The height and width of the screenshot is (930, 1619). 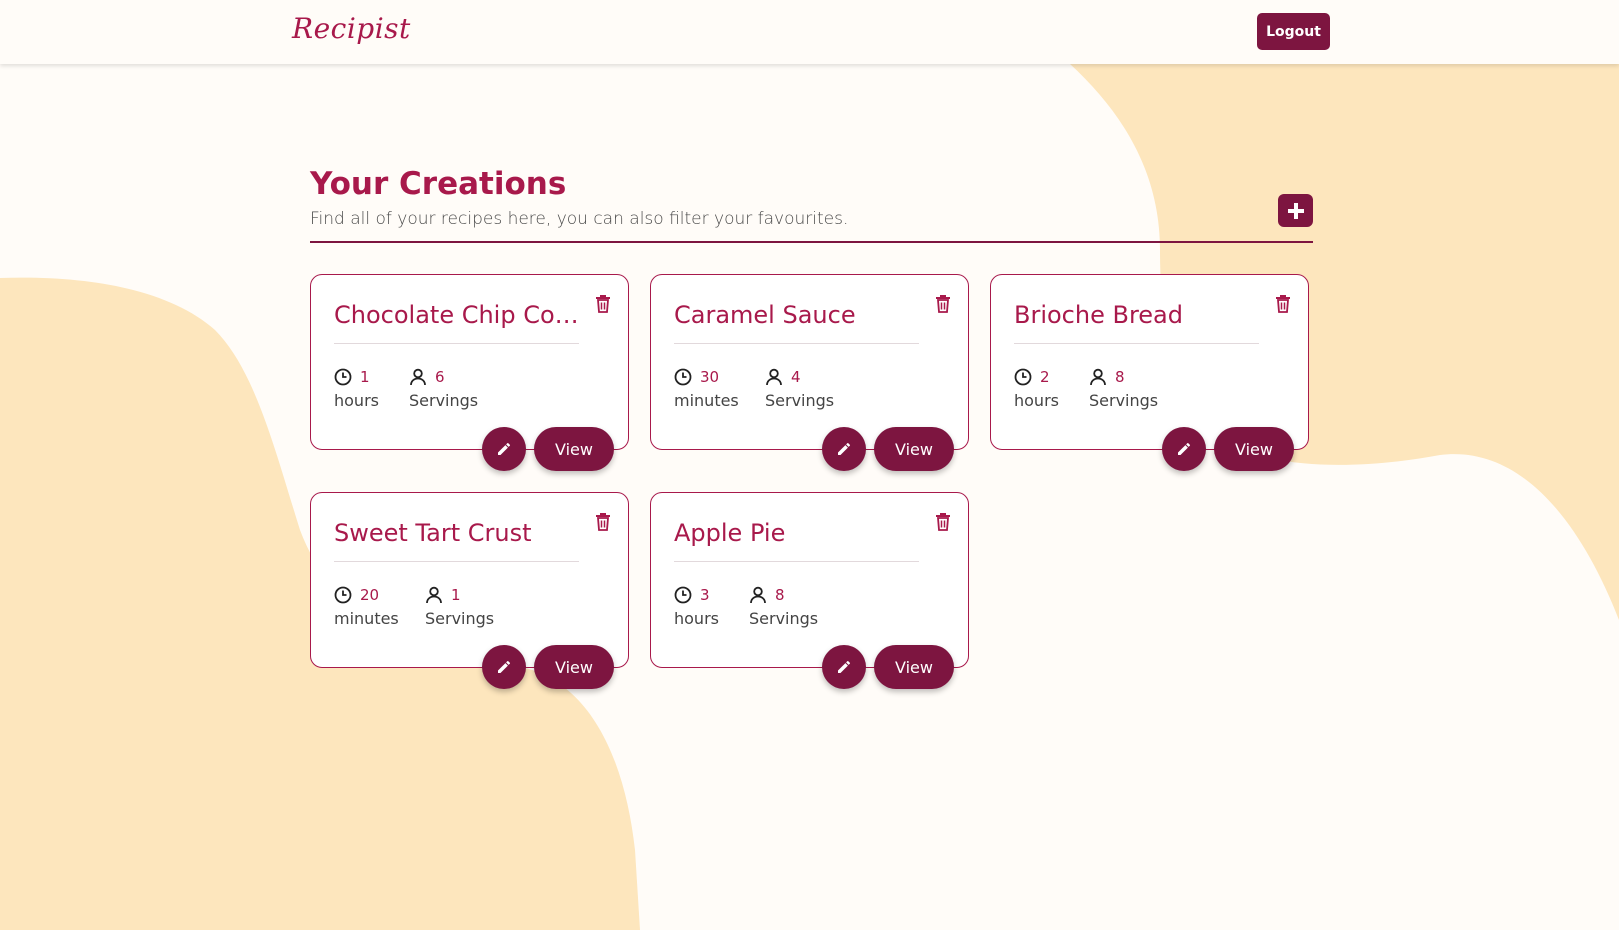 I want to click on time-value: 20, so click(x=370, y=595).